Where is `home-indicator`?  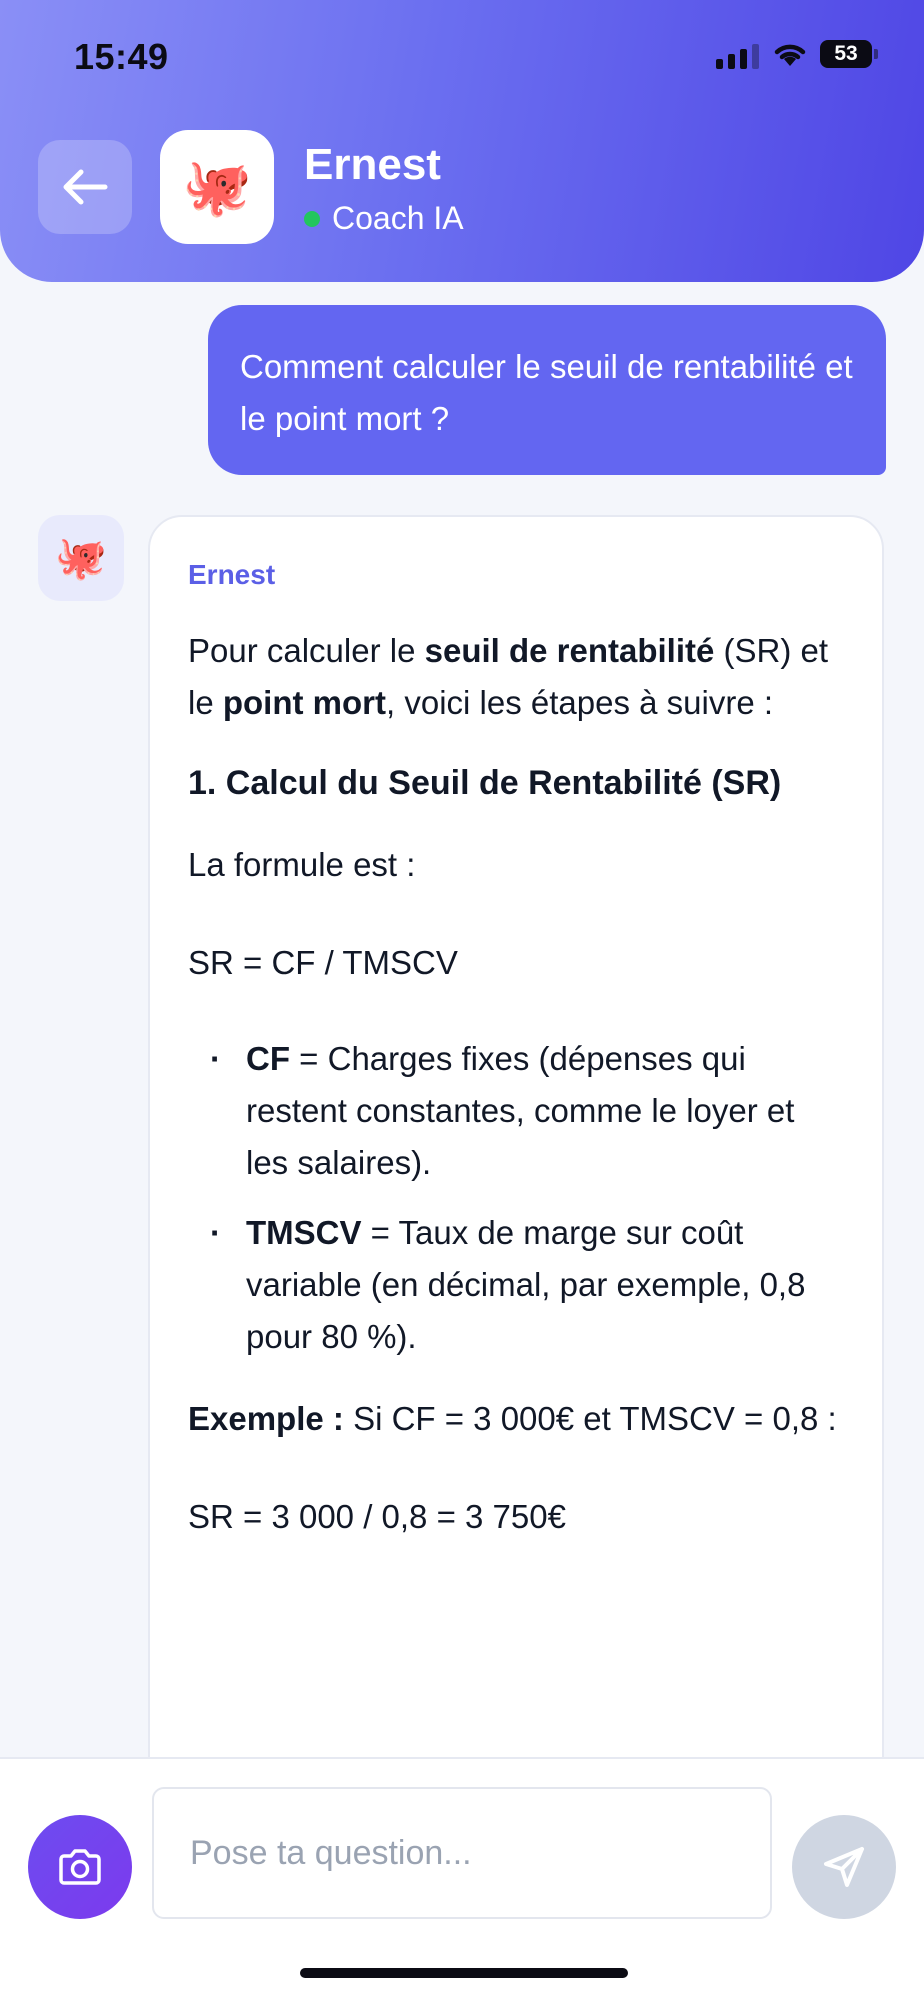
home-indicator is located at coordinates (464, 1973).